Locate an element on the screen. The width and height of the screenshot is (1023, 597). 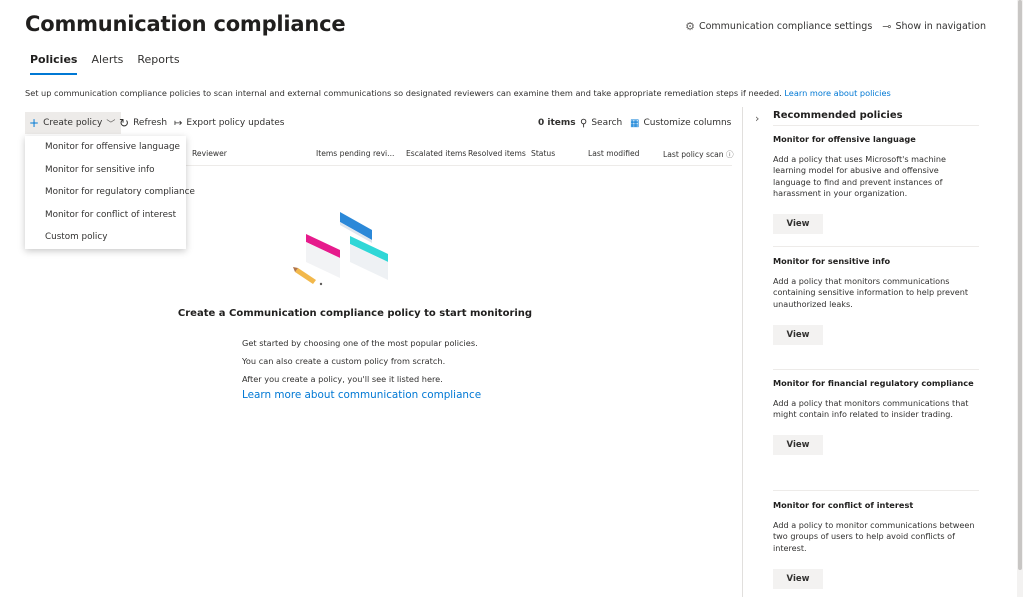
show-in-navigation-link: ⊸ Show in navigation is located at coordinates (934, 26).